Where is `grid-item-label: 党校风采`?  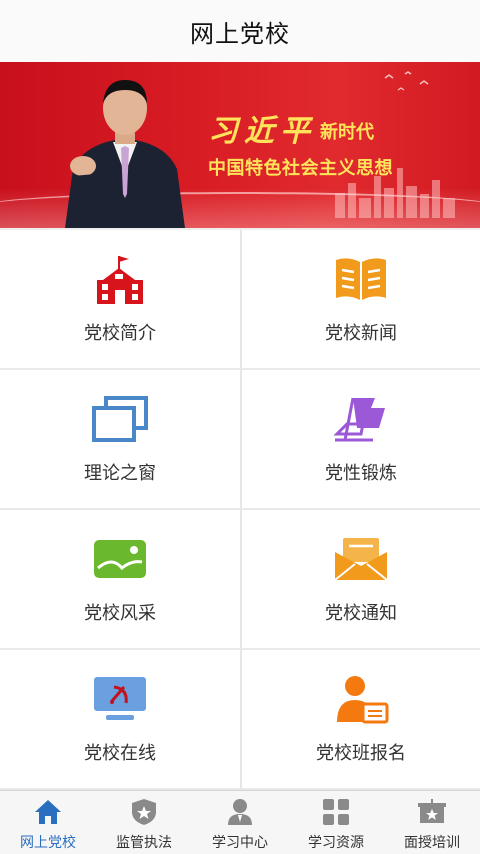 grid-item-label: 党校风采 is located at coordinates (120, 613).